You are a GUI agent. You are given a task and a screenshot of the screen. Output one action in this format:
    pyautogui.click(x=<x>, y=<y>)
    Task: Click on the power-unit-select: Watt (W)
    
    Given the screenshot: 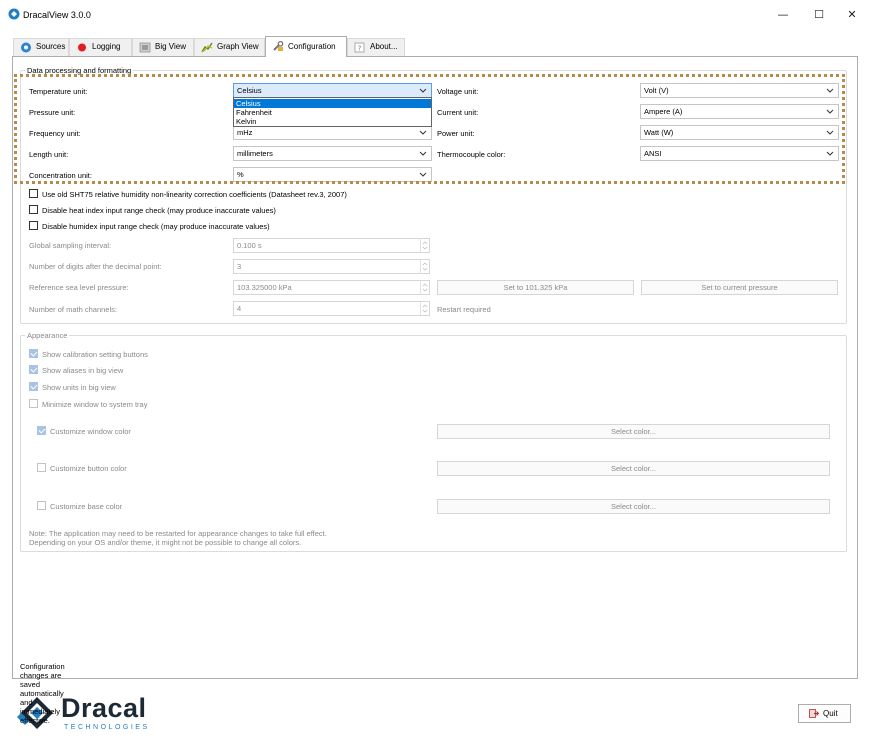 What is the action you would take?
    pyautogui.click(x=739, y=132)
    